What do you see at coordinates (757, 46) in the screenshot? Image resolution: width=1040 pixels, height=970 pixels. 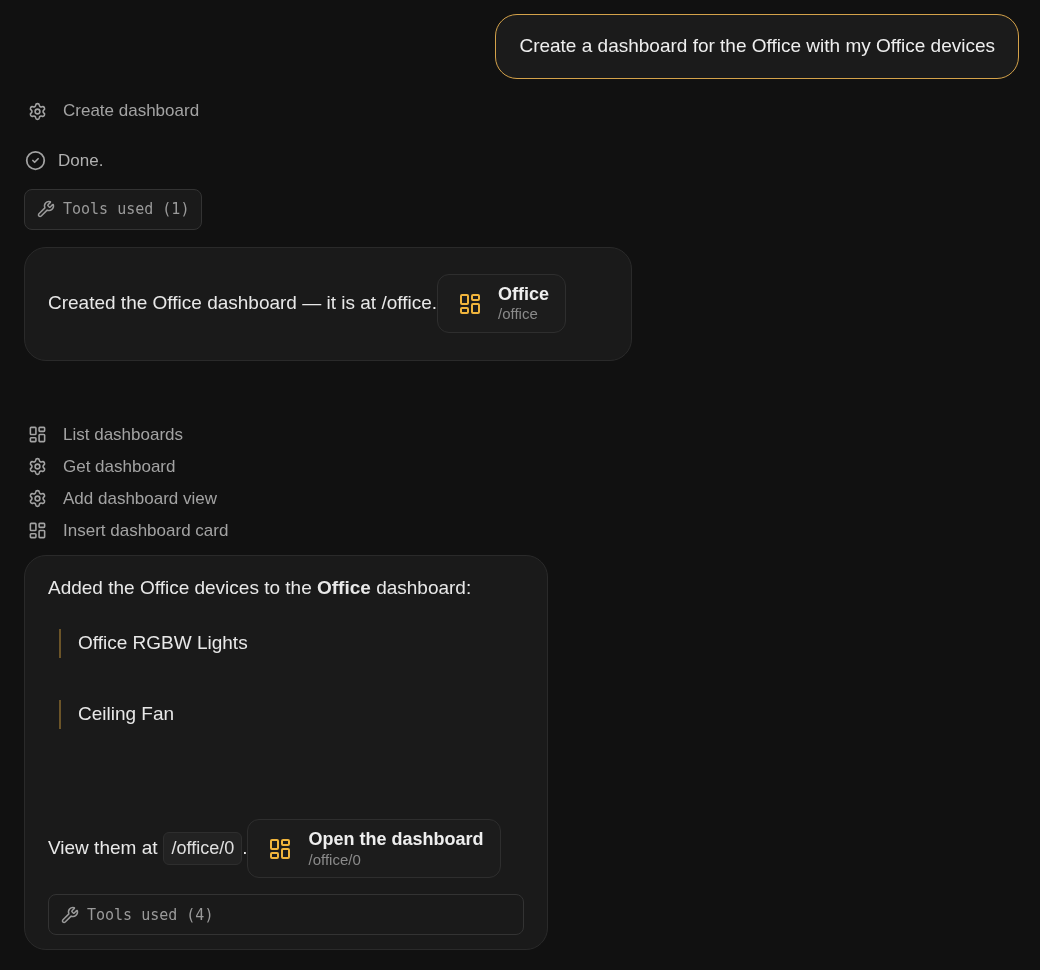 I see `user-message-bubble: Create a dashboard for the Office with my Office devices` at bounding box center [757, 46].